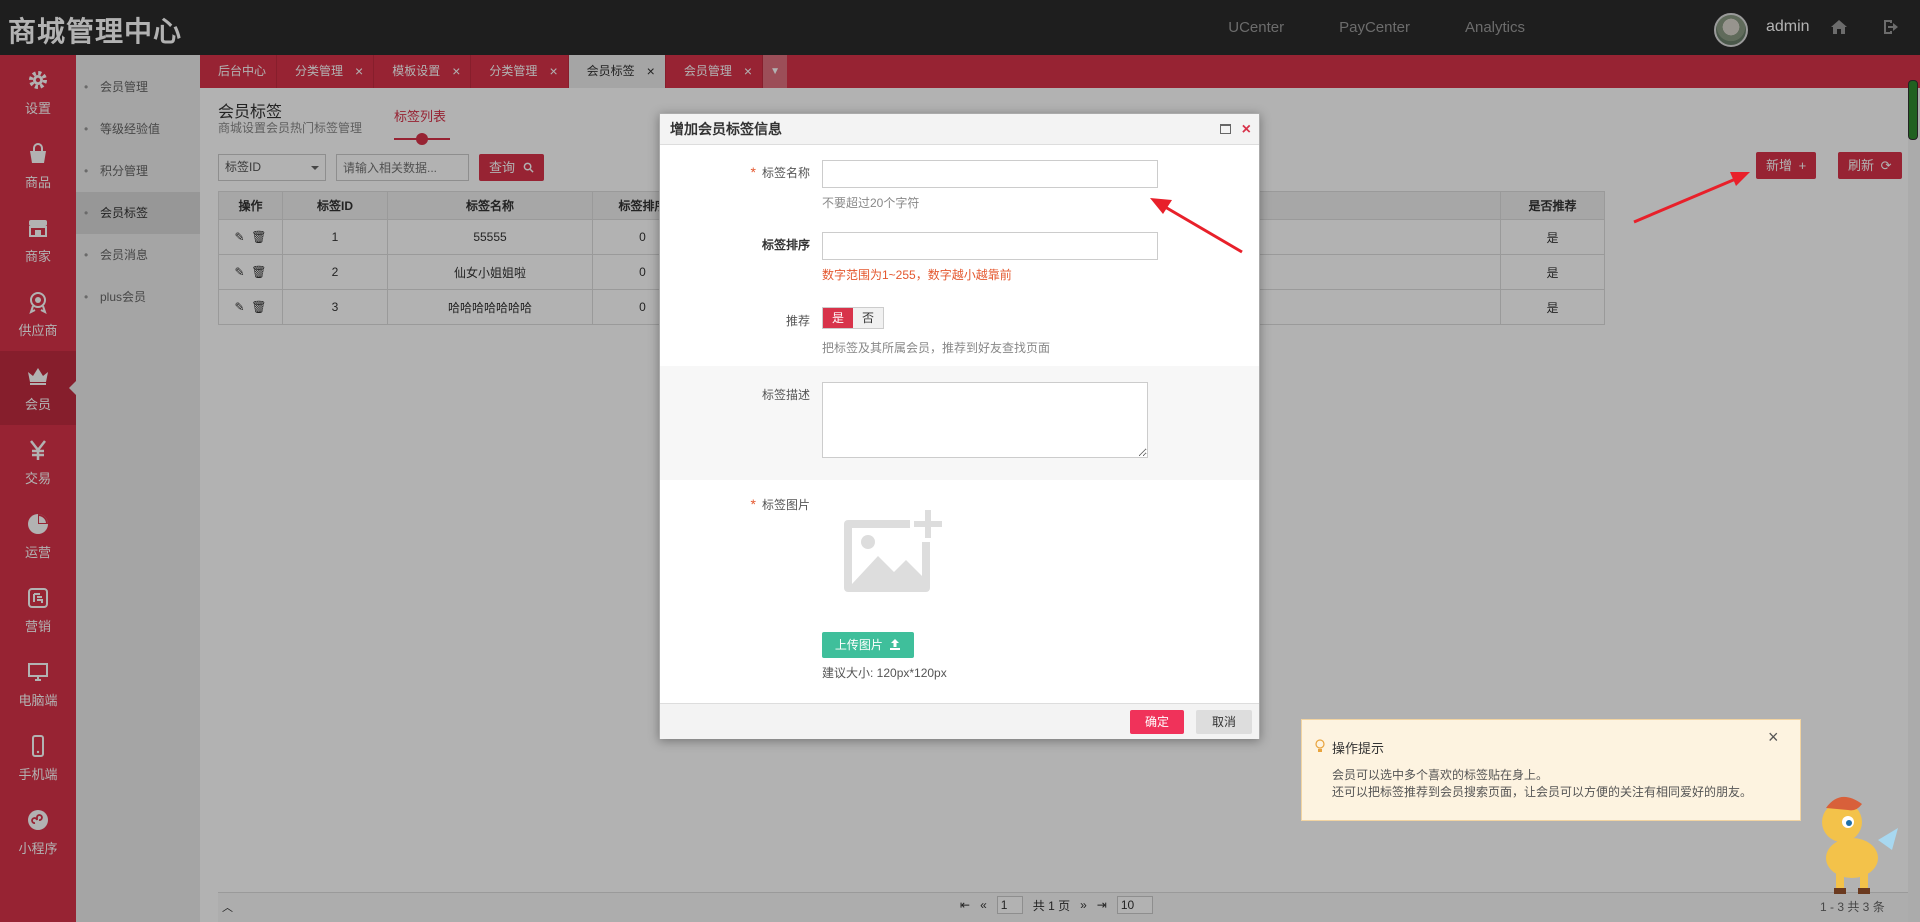 This screenshot has height=922, width=1920. What do you see at coordinates (1850, 843) in the screenshot?
I see `mascot-pony-icon` at bounding box center [1850, 843].